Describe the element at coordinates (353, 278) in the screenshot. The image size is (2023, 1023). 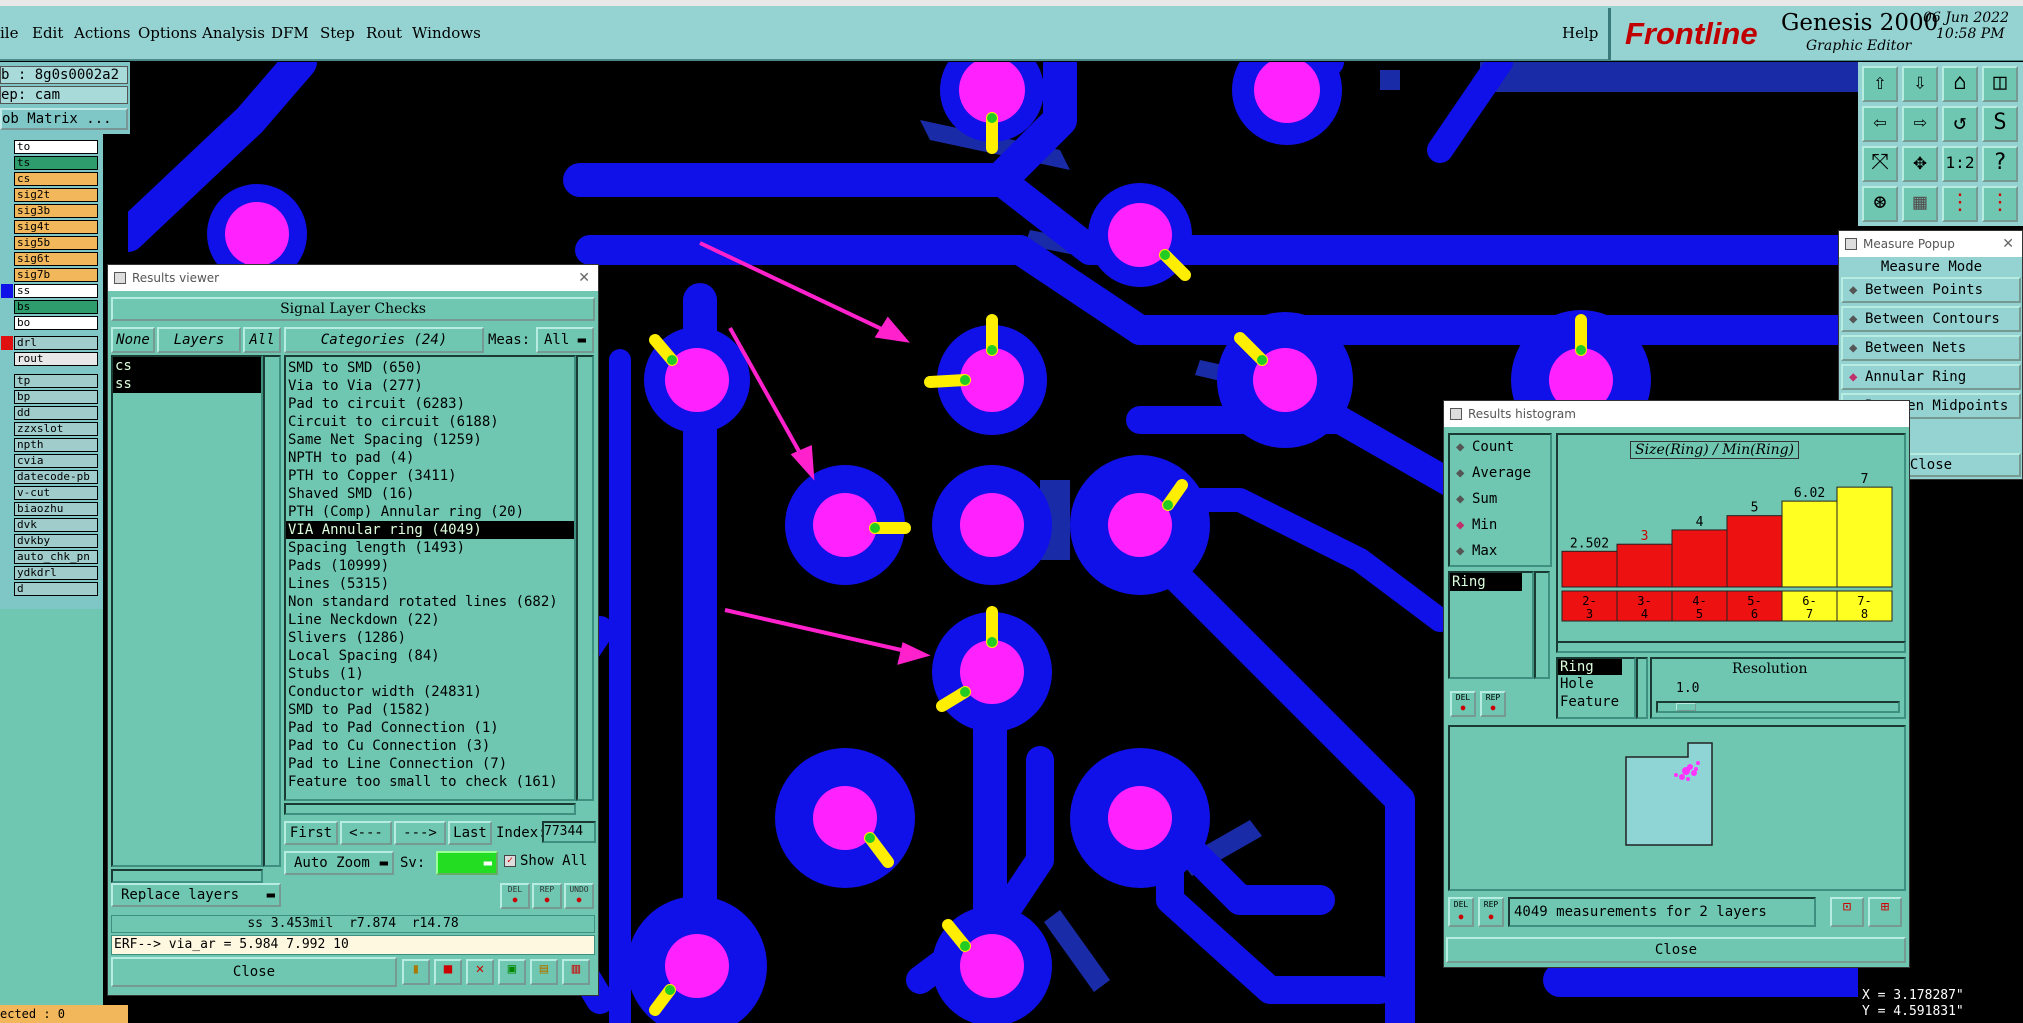
I see `results-viewer-titlebar: Results viewer ✕` at that location.